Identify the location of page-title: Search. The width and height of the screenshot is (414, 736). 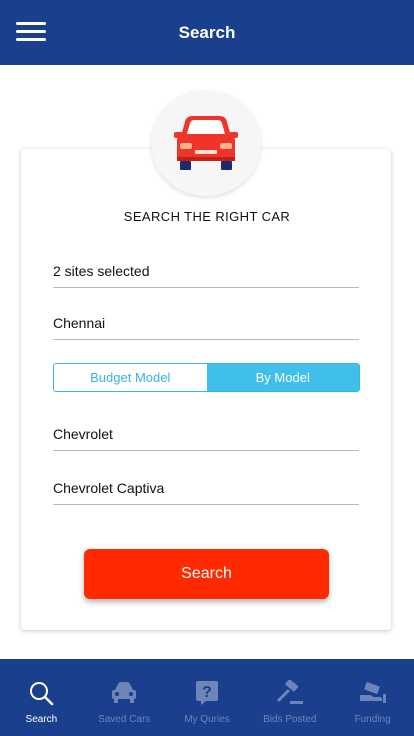
(207, 32).